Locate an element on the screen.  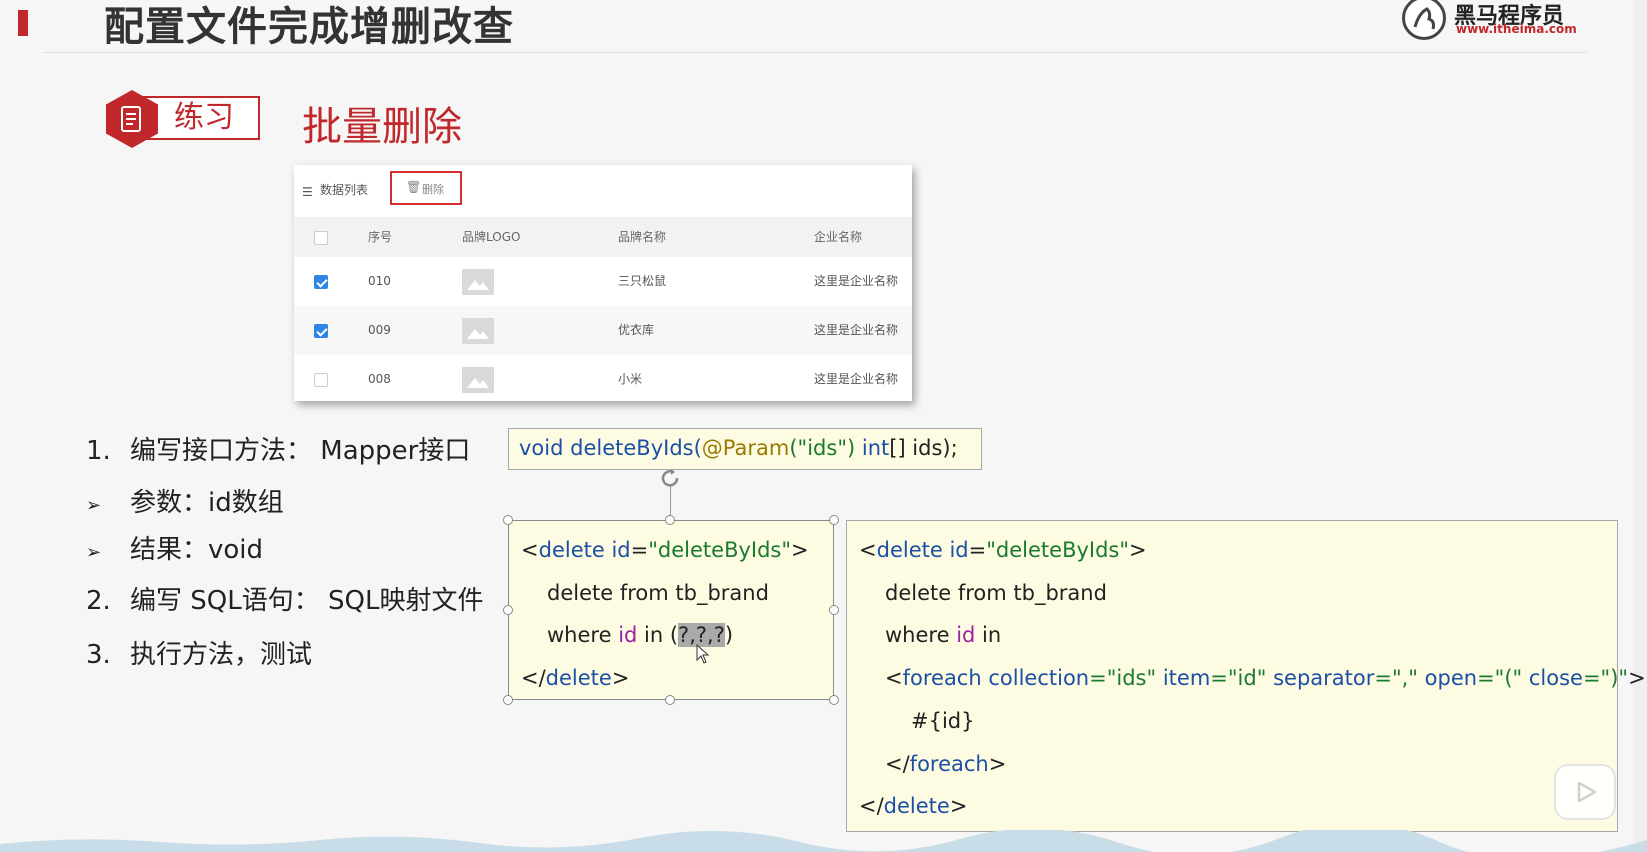
accent-bar is located at coordinates (23, 23).